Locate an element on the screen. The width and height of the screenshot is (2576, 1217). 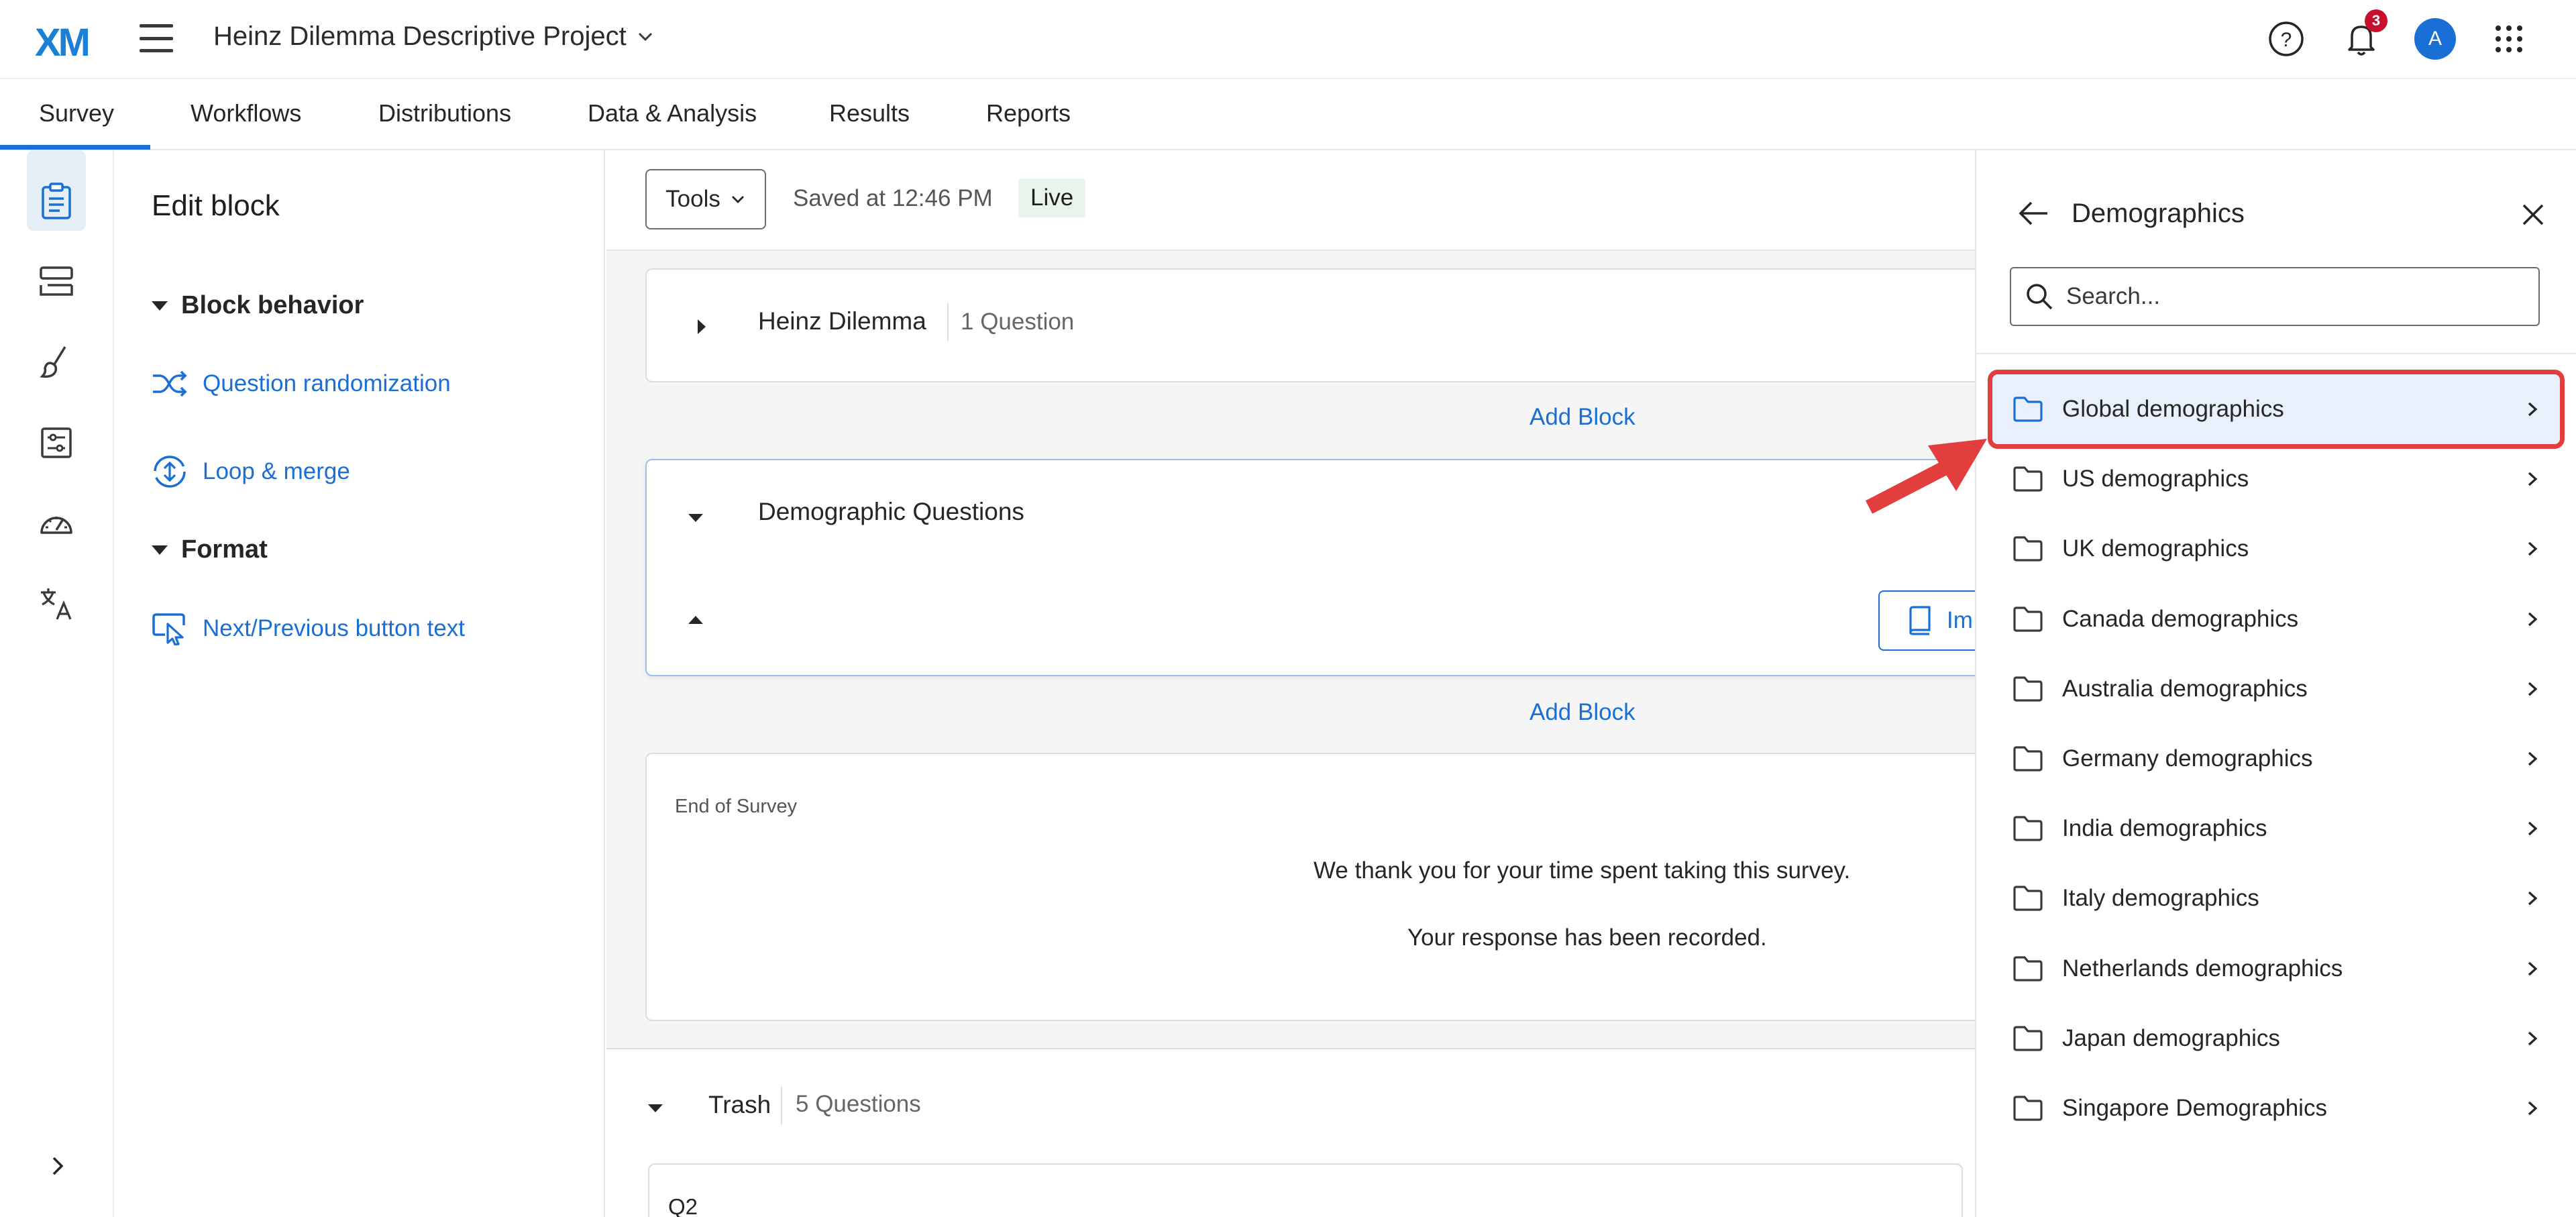
survey-toolbar: Tools Saved at 12:46 PM Live is located at coordinates (1290, 200).